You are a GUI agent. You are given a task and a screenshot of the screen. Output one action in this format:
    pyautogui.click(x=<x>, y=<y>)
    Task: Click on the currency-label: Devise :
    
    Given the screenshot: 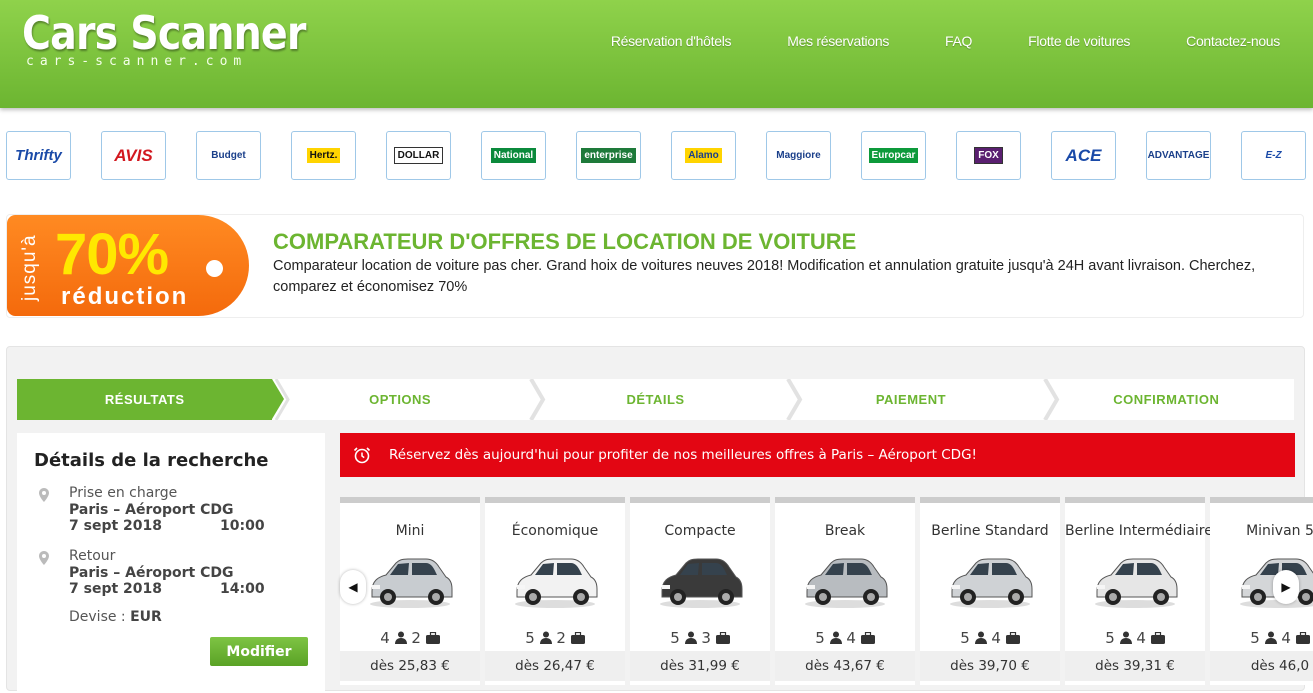 What is the action you would take?
    pyautogui.click(x=97, y=617)
    